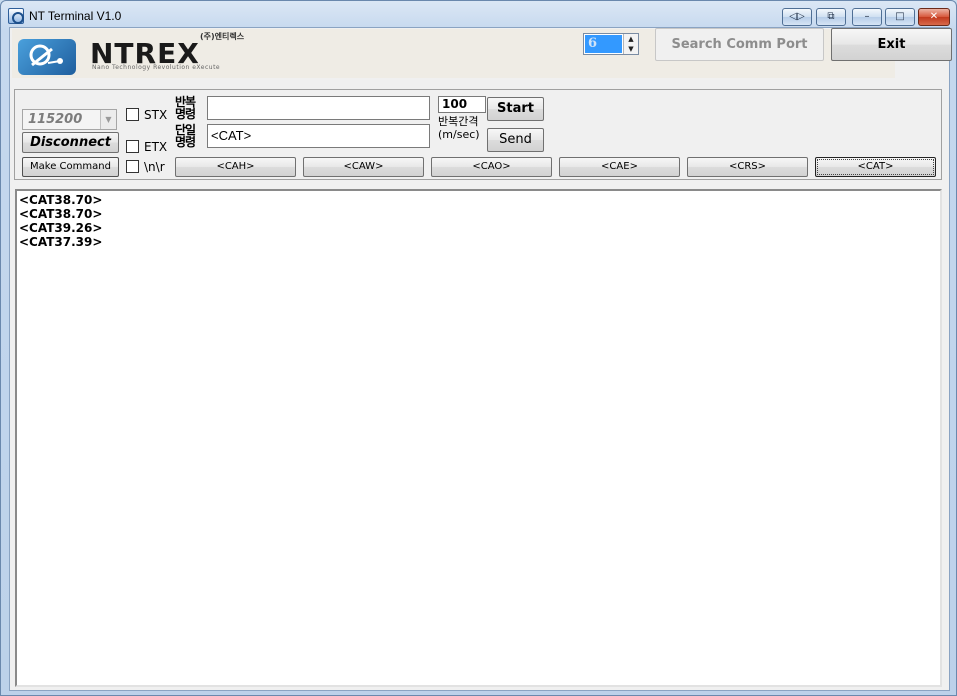 Image resolution: width=957 pixels, height=696 pixels. Describe the element at coordinates (156, 67) in the screenshot. I see `logo-subtitle: Nano Technology Revolution eXecute` at that location.